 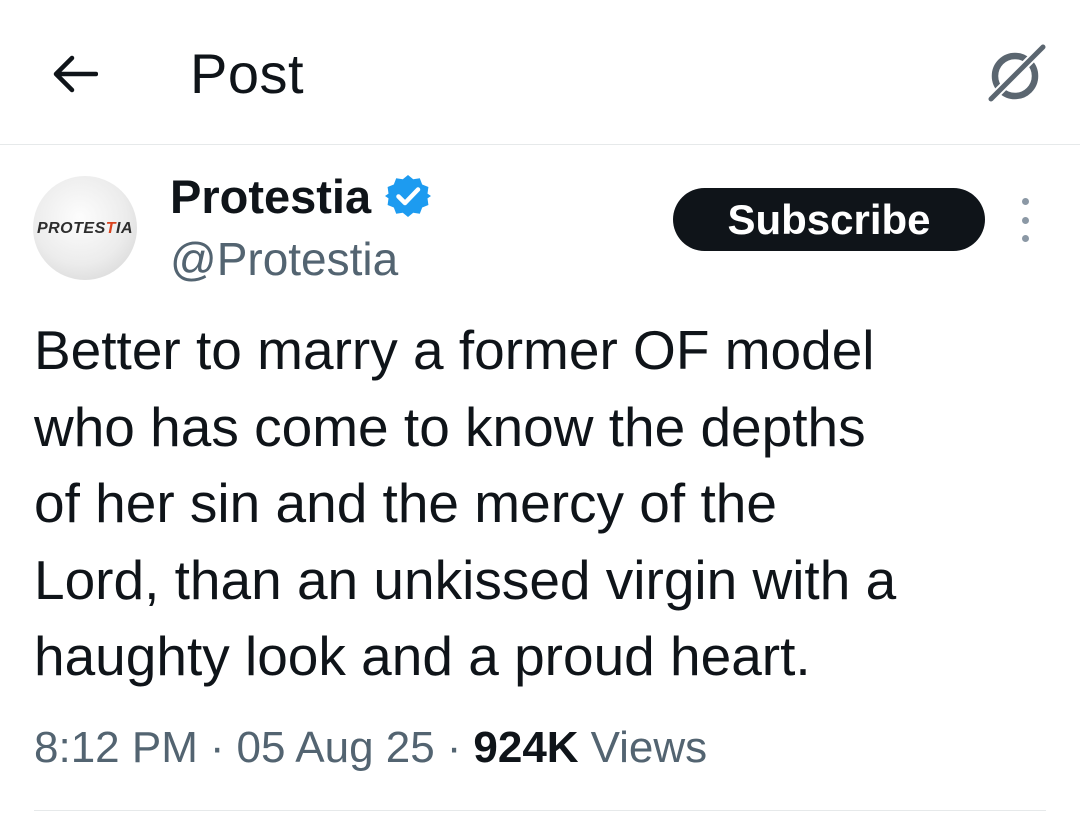 I want to click on post-time: 8:12 PM, so click(x=116, y=748).